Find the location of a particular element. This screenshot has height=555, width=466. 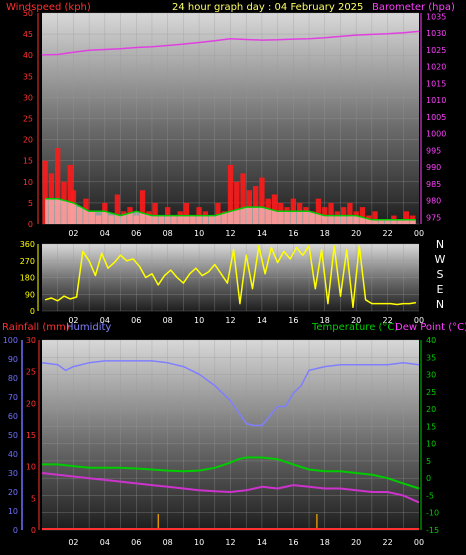

temperature-tick-label: 0 is located at coordinates (428, 478).